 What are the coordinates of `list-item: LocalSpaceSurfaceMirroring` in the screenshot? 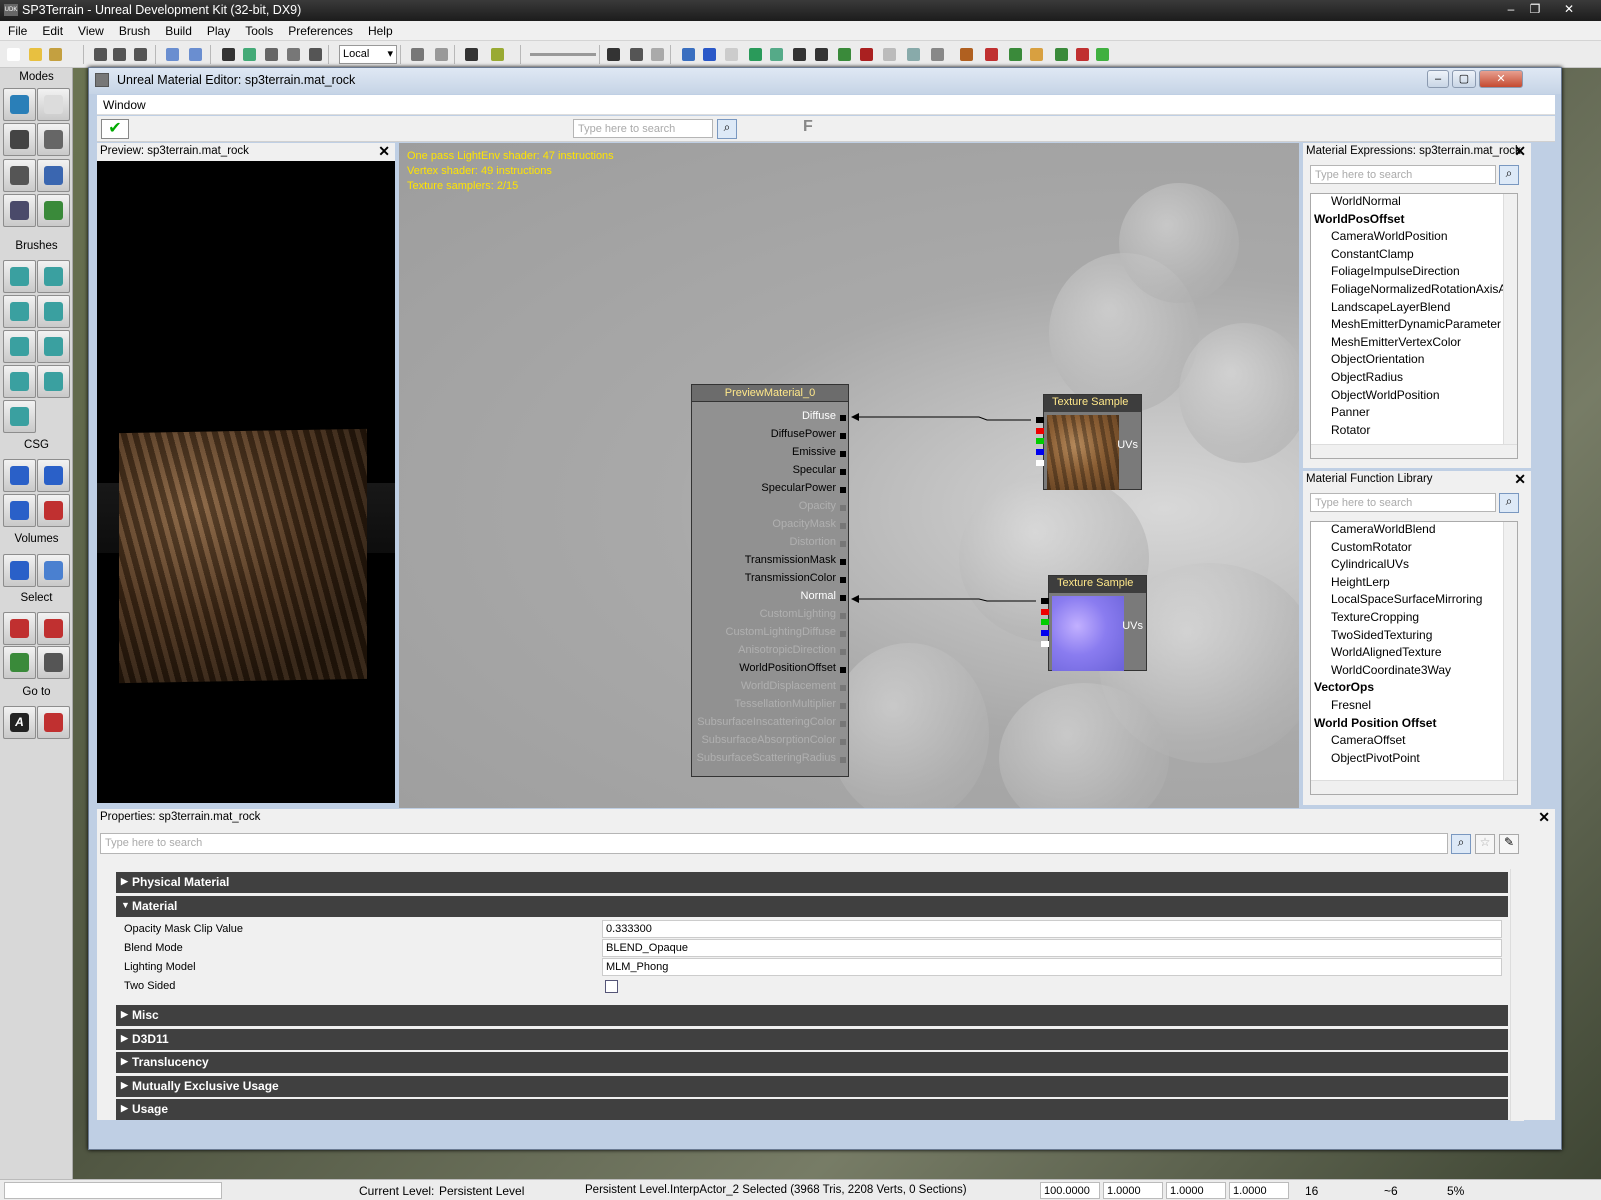 It's located at (1414, 601).